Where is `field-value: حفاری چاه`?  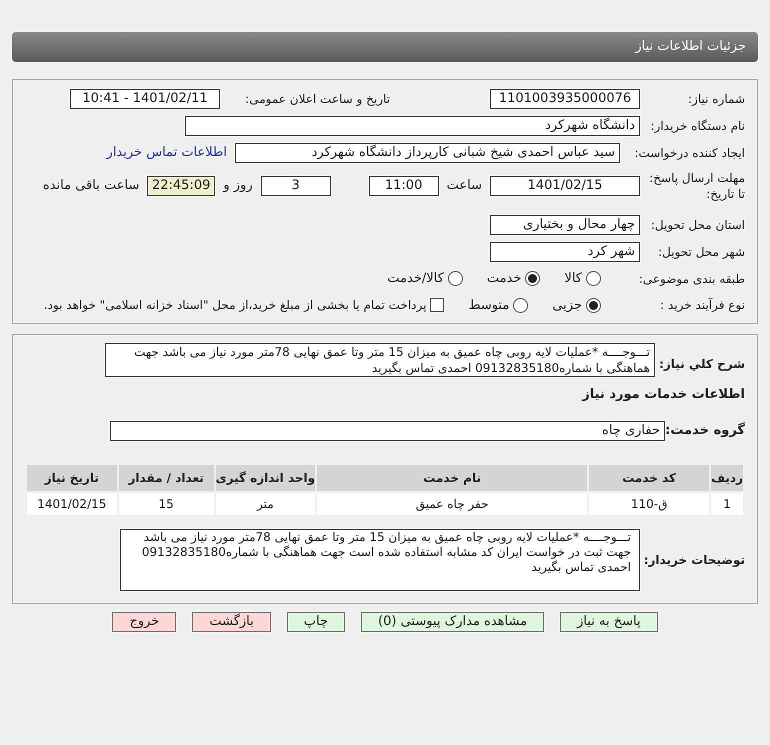
field-value: حفاری چاه is located at coordinates (387, 430).